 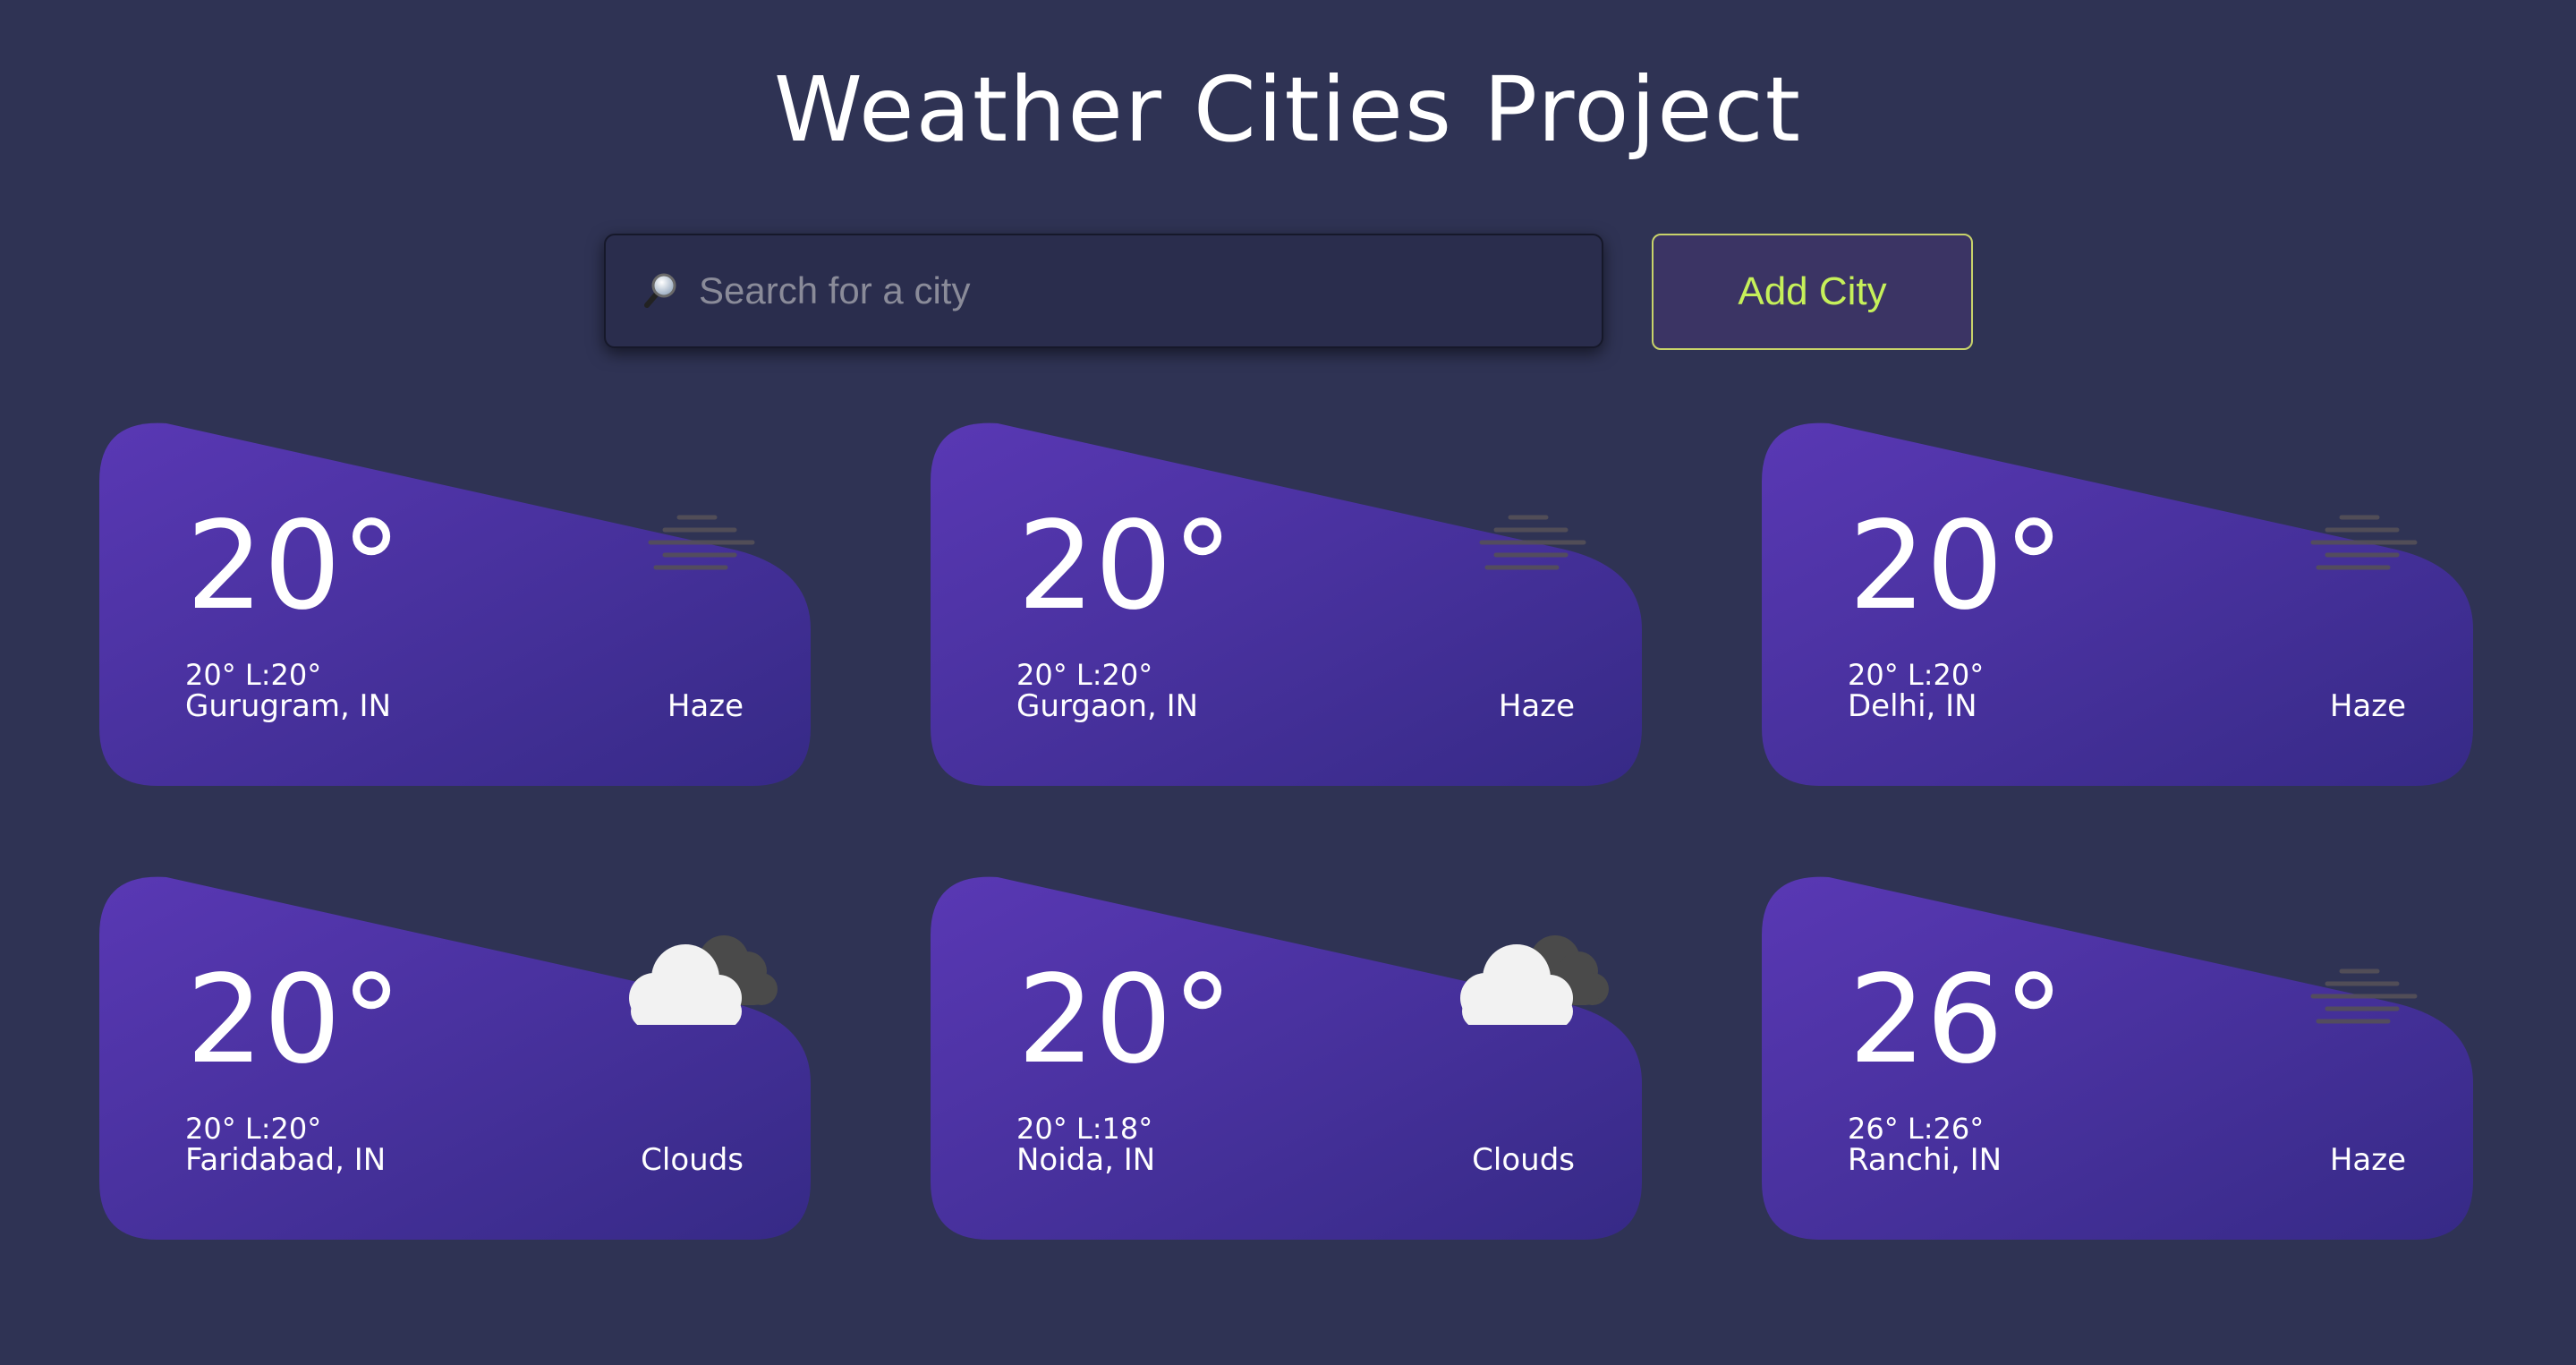 What do you see at coordinates (1916, 1129) in the screenshot?
I see `high-low: 26° L:26°` at bounding box center [1916, 1129].